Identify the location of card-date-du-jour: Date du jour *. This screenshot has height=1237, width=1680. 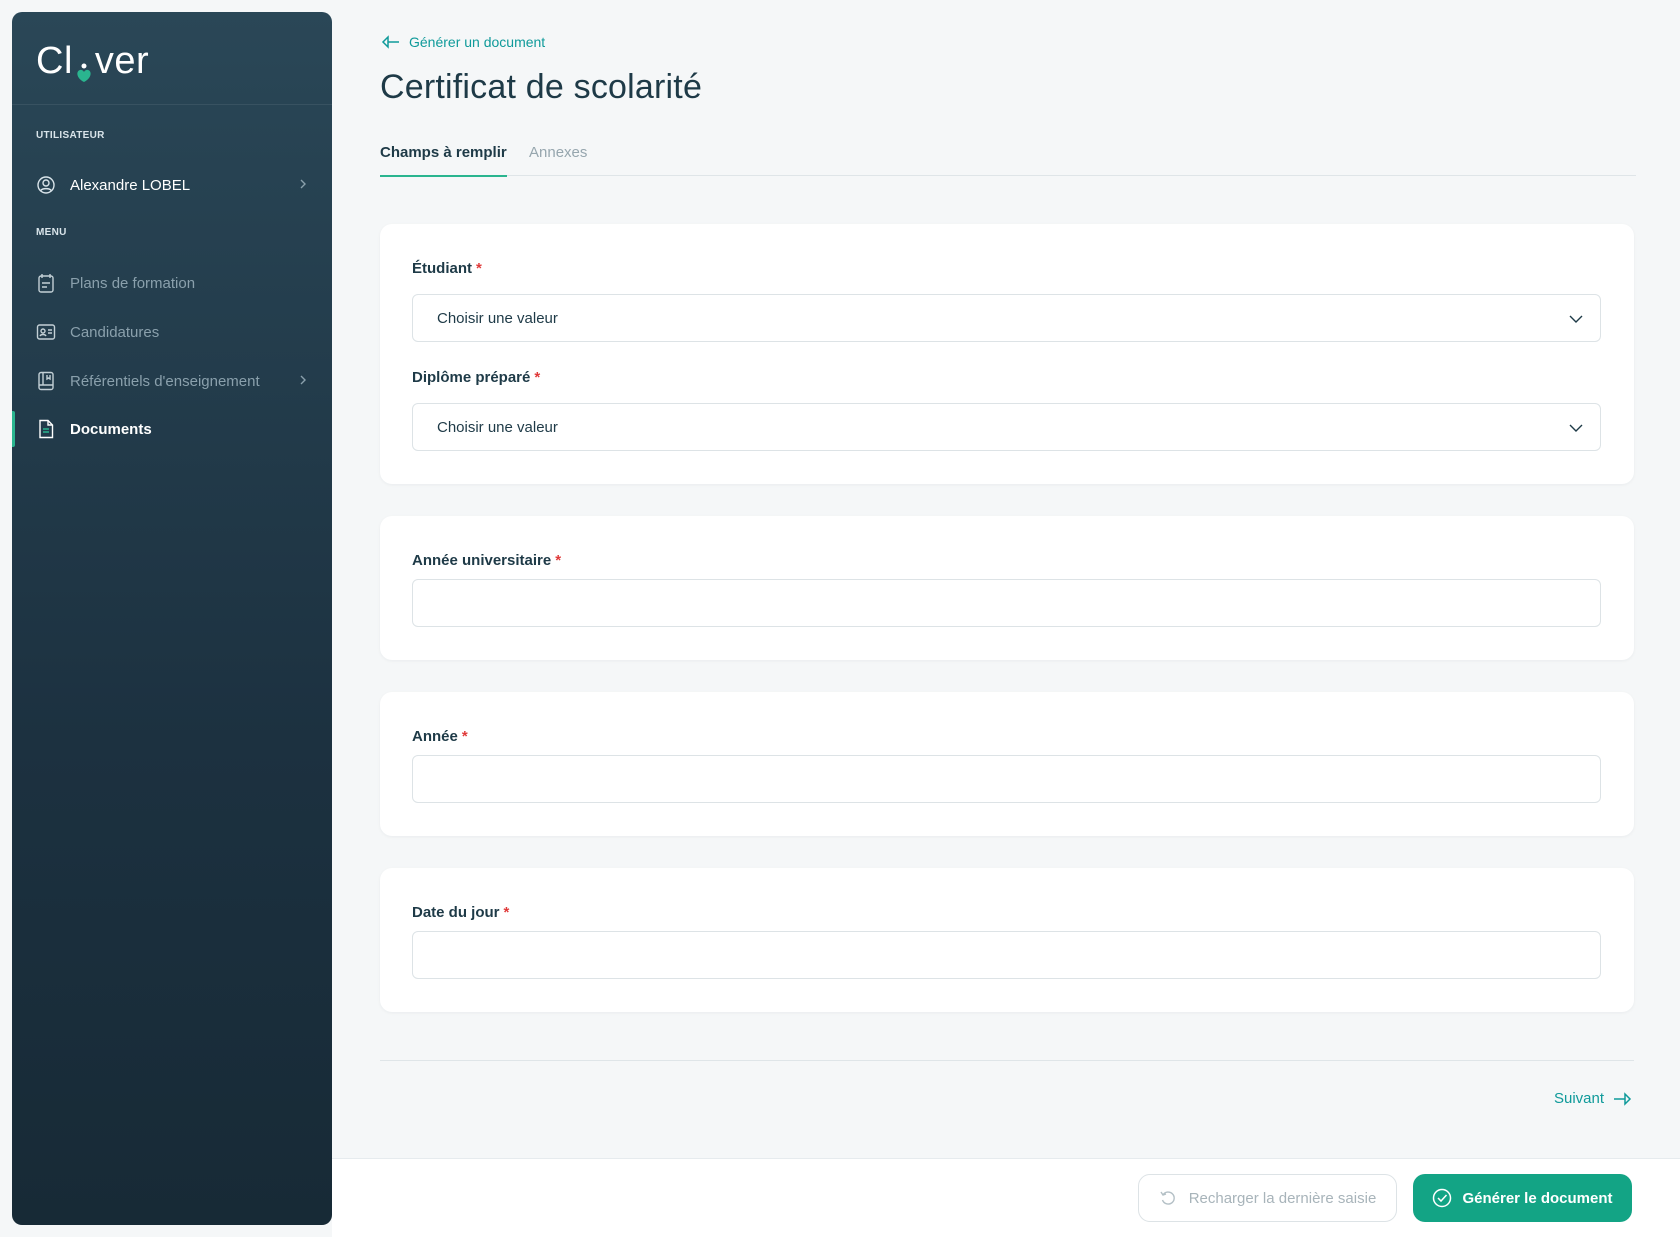
(1007, 940).